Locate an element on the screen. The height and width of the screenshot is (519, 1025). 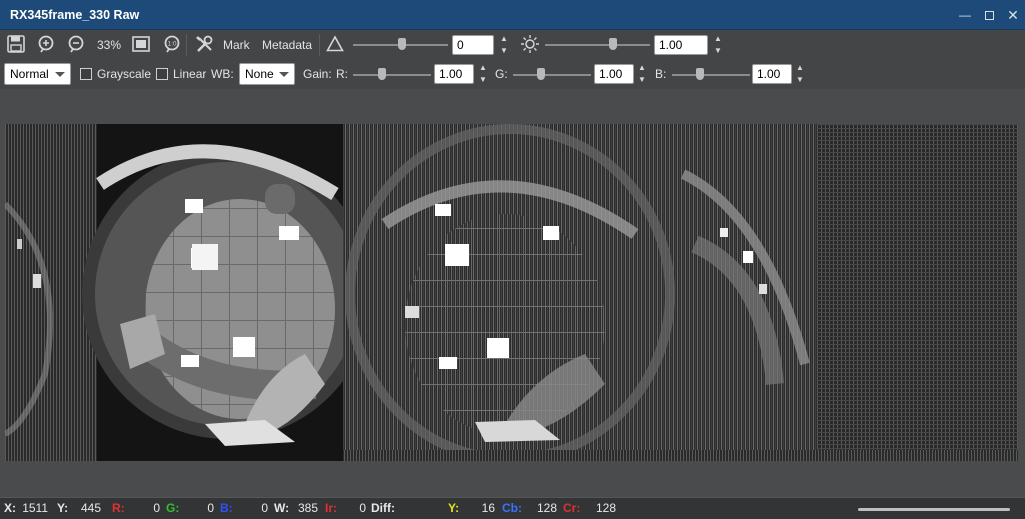
gain-r-spinner: ▲ ▼ is located at coordinates (483, 74).